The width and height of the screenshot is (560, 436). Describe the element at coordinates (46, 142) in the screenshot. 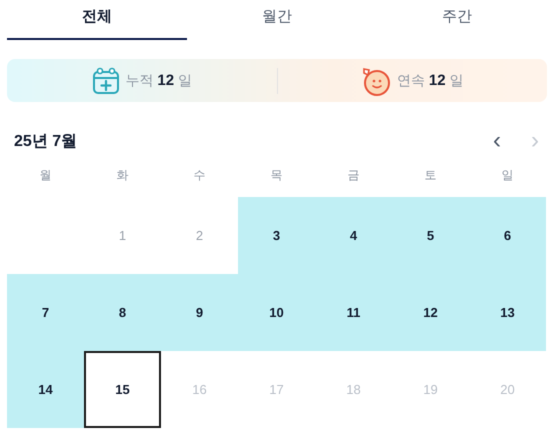

I see `month-title: 25년 7월` at that location.